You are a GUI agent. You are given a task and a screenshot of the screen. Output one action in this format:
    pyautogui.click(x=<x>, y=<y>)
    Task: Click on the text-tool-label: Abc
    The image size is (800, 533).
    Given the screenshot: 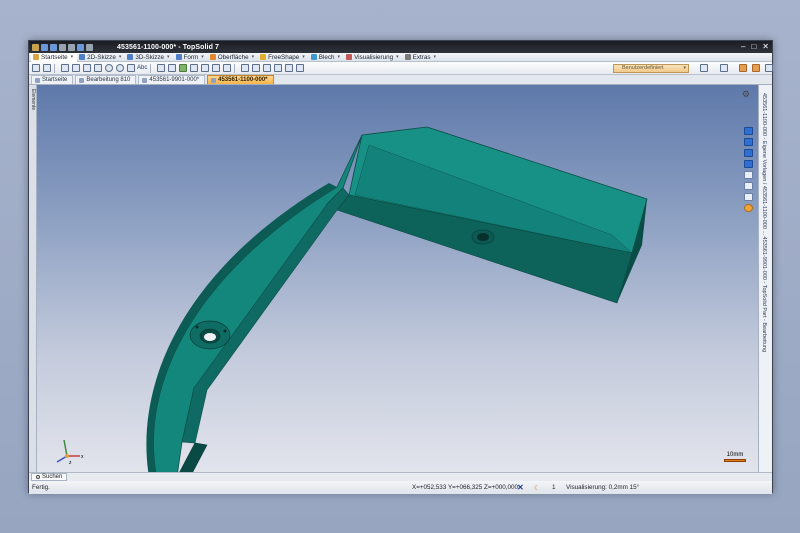 What is the action you would take?
    pyautogui.click(x=142, y=68)
    